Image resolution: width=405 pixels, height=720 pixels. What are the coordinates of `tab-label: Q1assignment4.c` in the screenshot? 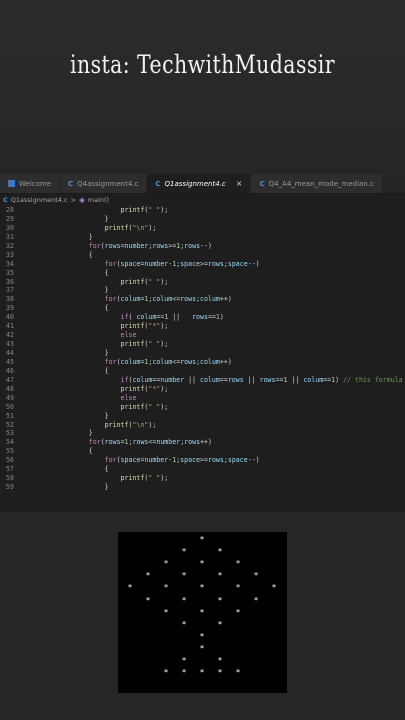 It's located at (195, 183).